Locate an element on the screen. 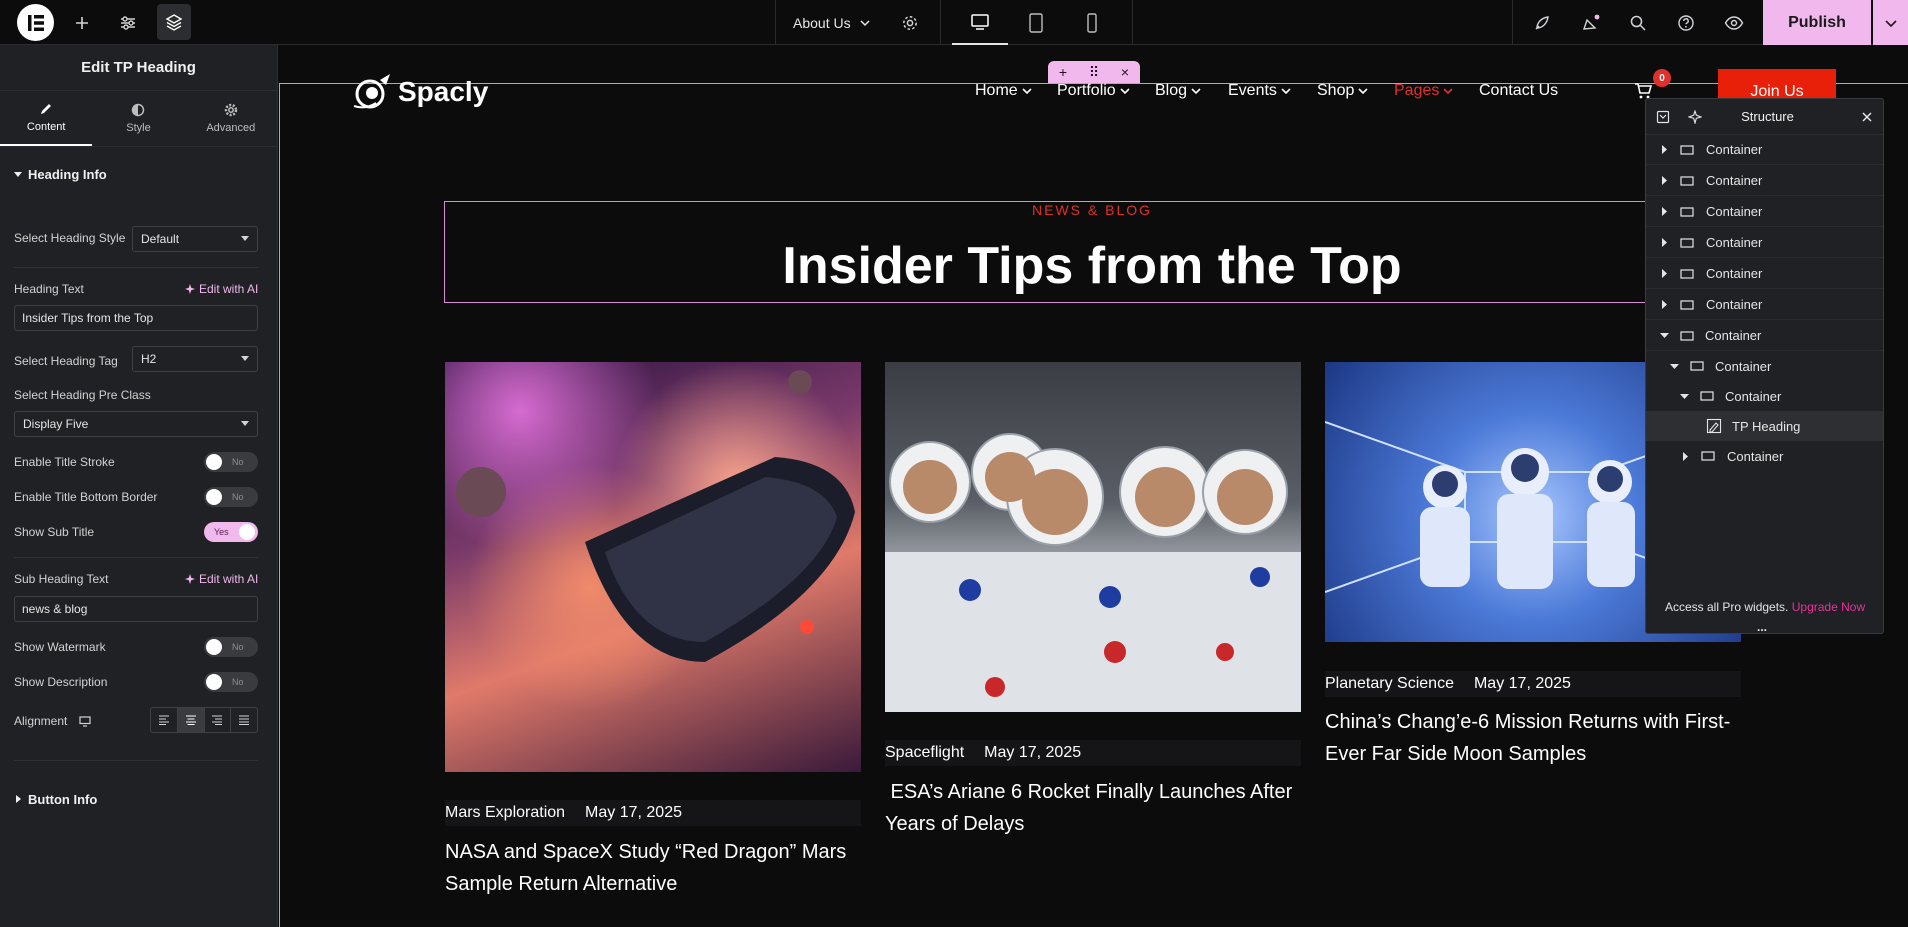 This screenshot has width=1908, height=927. enable-title-bottom-border-toggle: No is located at coordinates (231, 497).